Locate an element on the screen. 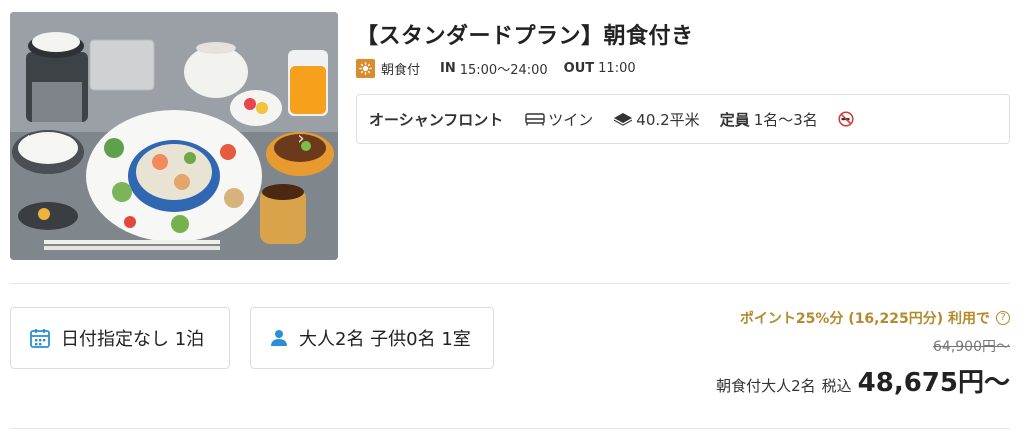 The width and height of the screenshot is (1024, 433). room-capacity: 定員 1名〜3名 is located at coordinates (769, 119).